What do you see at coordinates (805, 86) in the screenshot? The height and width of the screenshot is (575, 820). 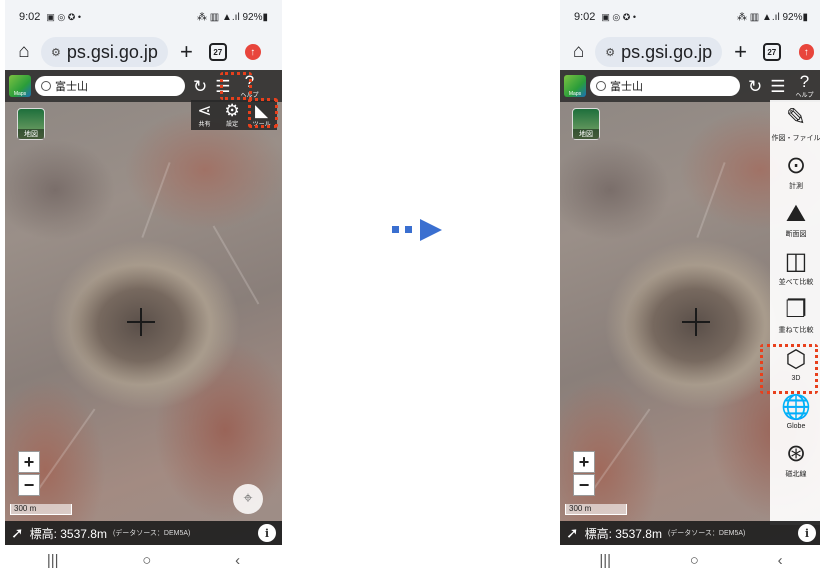 I see `help-button: ? ヘルプ` at bounding box center [805, 86].